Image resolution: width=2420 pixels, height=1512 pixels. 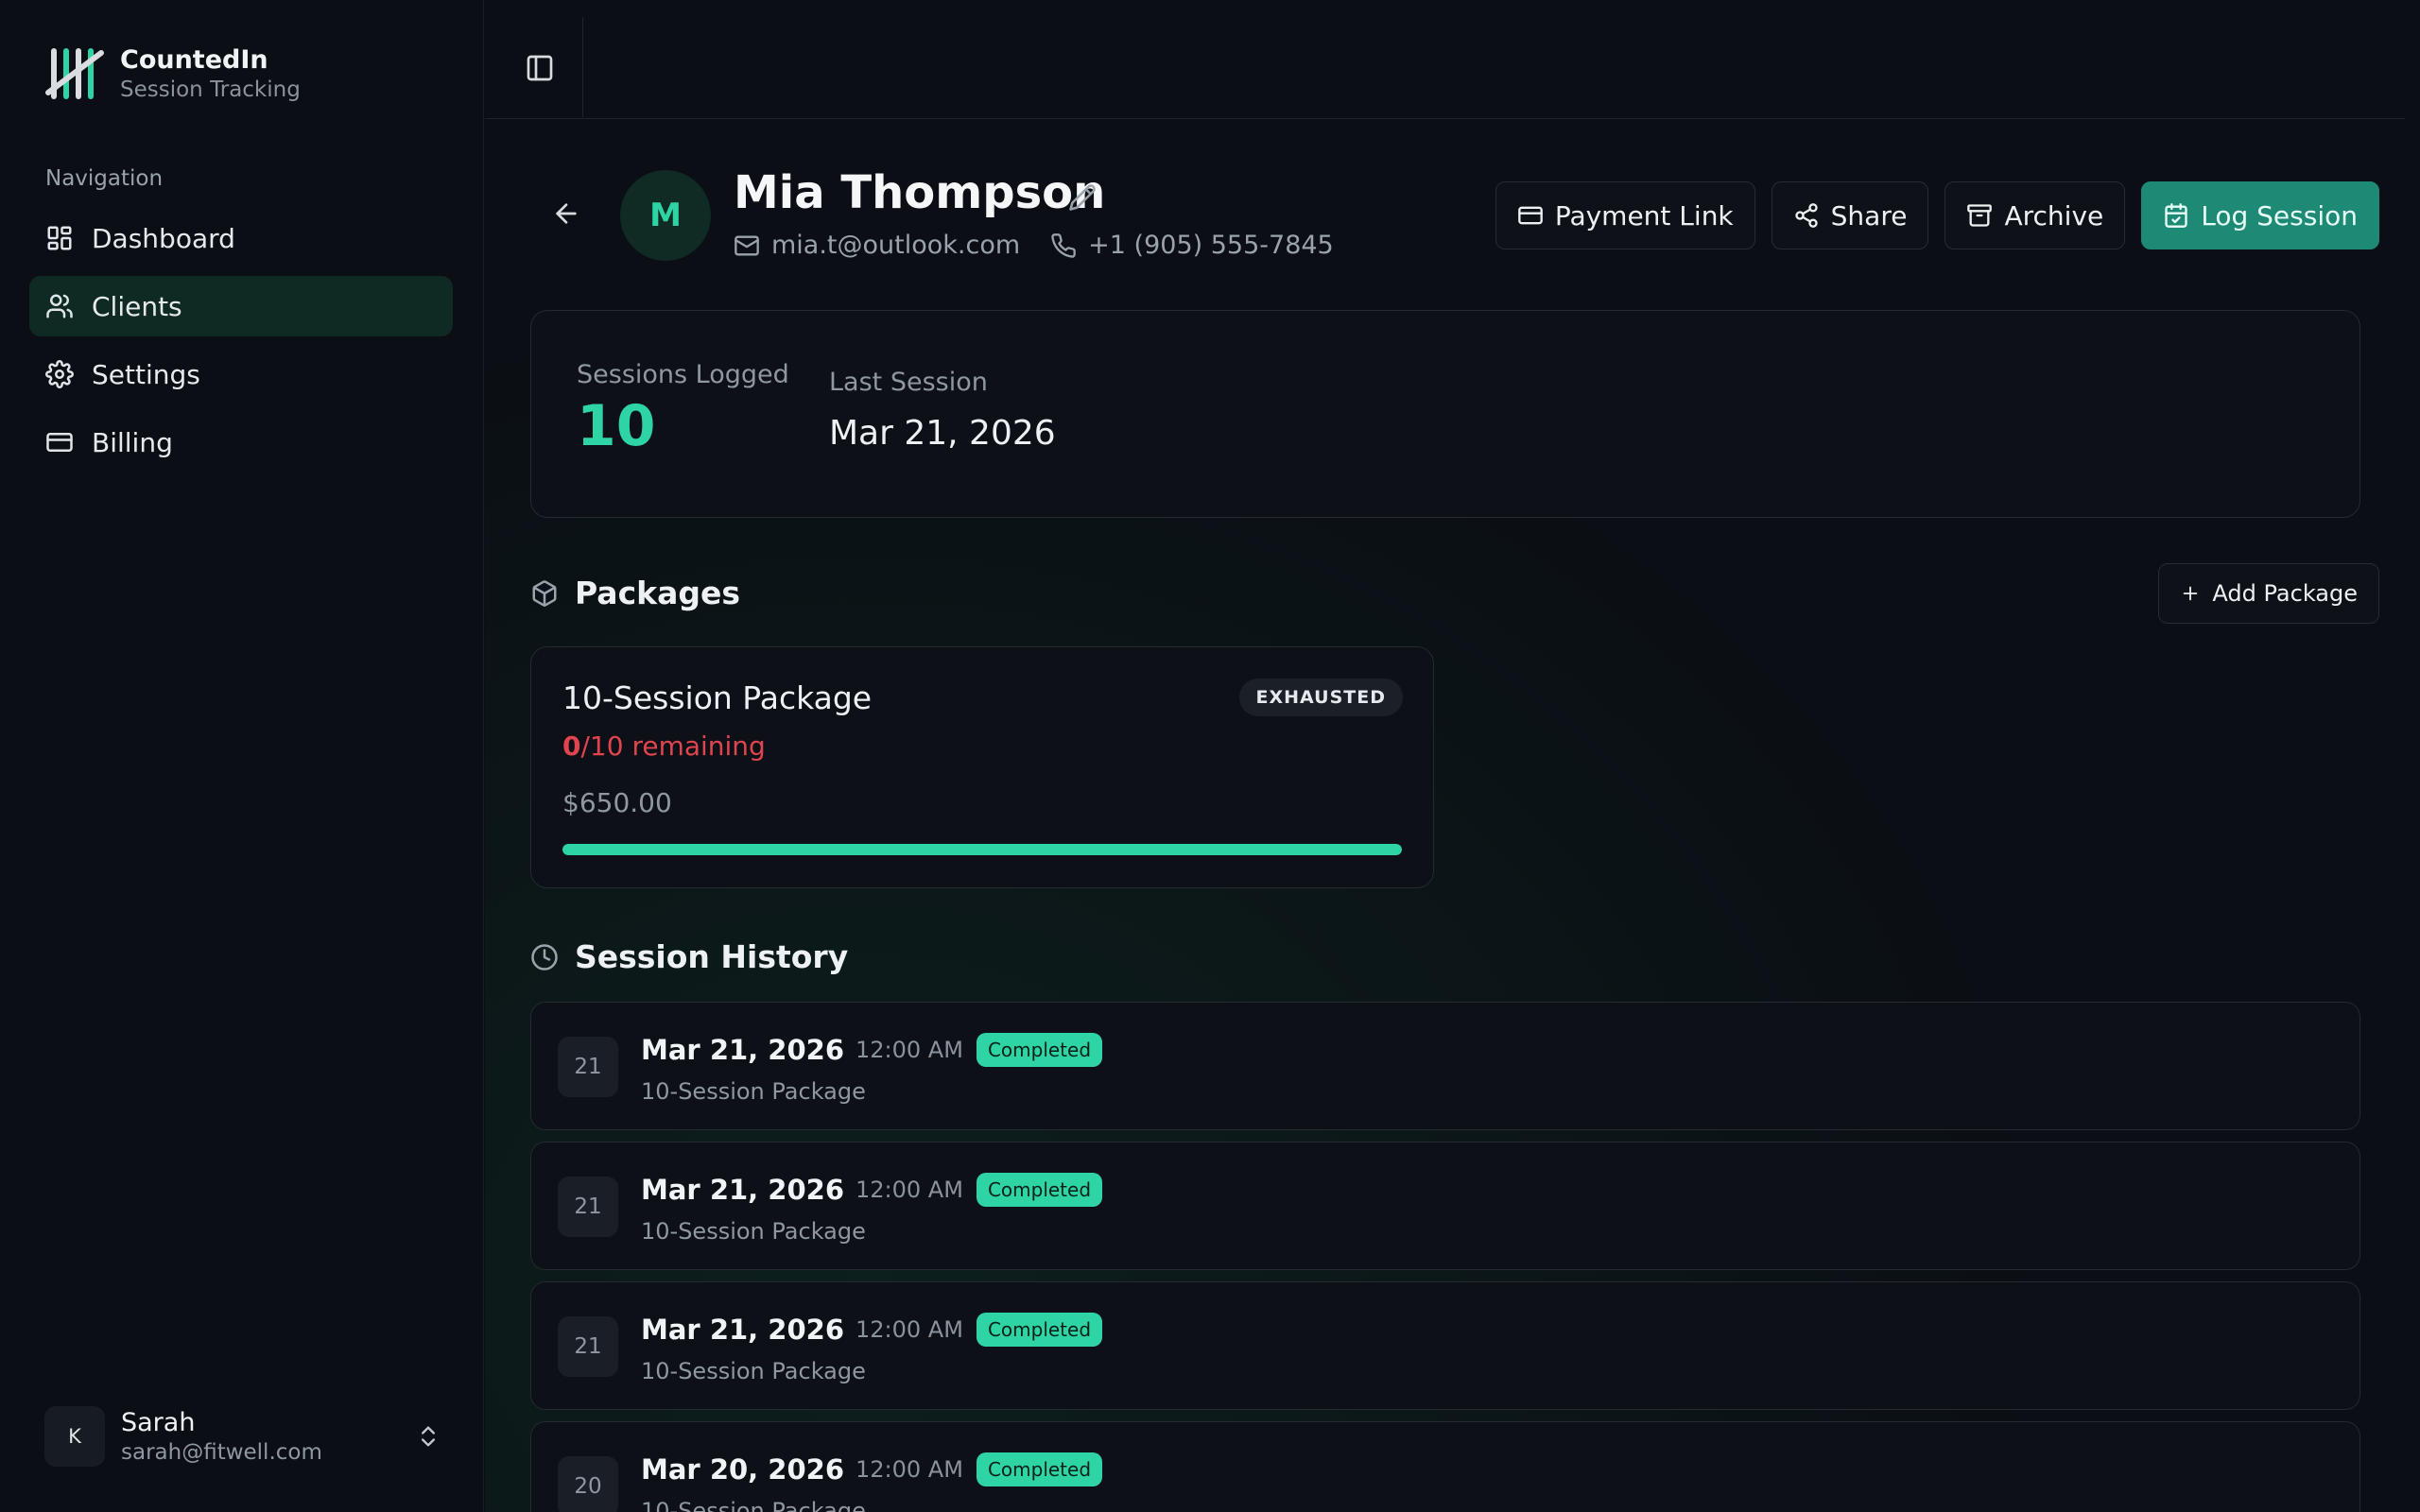 I want to click on payment-link-label: Payment Link, so click(x=1644, y=215).